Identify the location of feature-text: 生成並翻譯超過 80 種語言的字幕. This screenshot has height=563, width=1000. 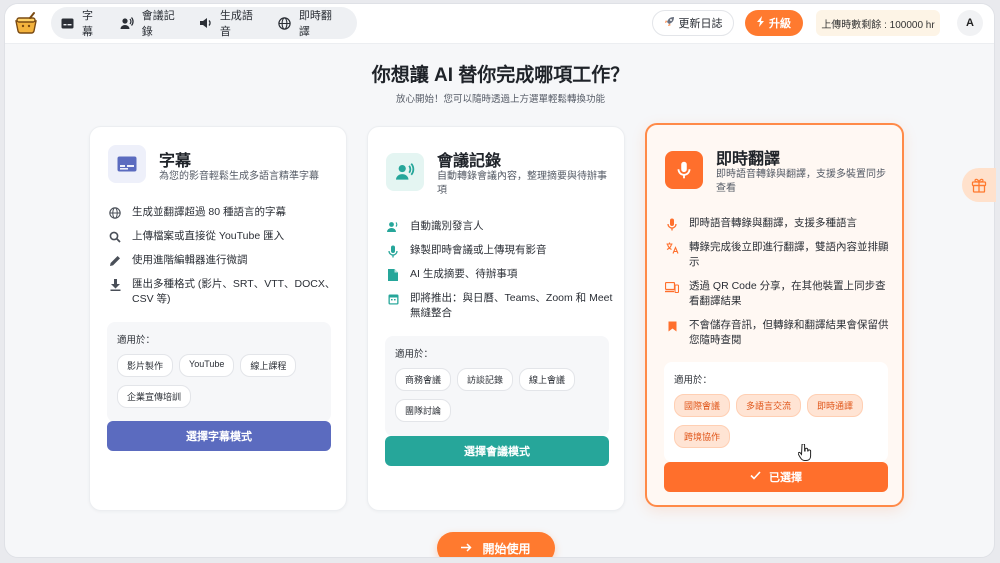
(209, 212).